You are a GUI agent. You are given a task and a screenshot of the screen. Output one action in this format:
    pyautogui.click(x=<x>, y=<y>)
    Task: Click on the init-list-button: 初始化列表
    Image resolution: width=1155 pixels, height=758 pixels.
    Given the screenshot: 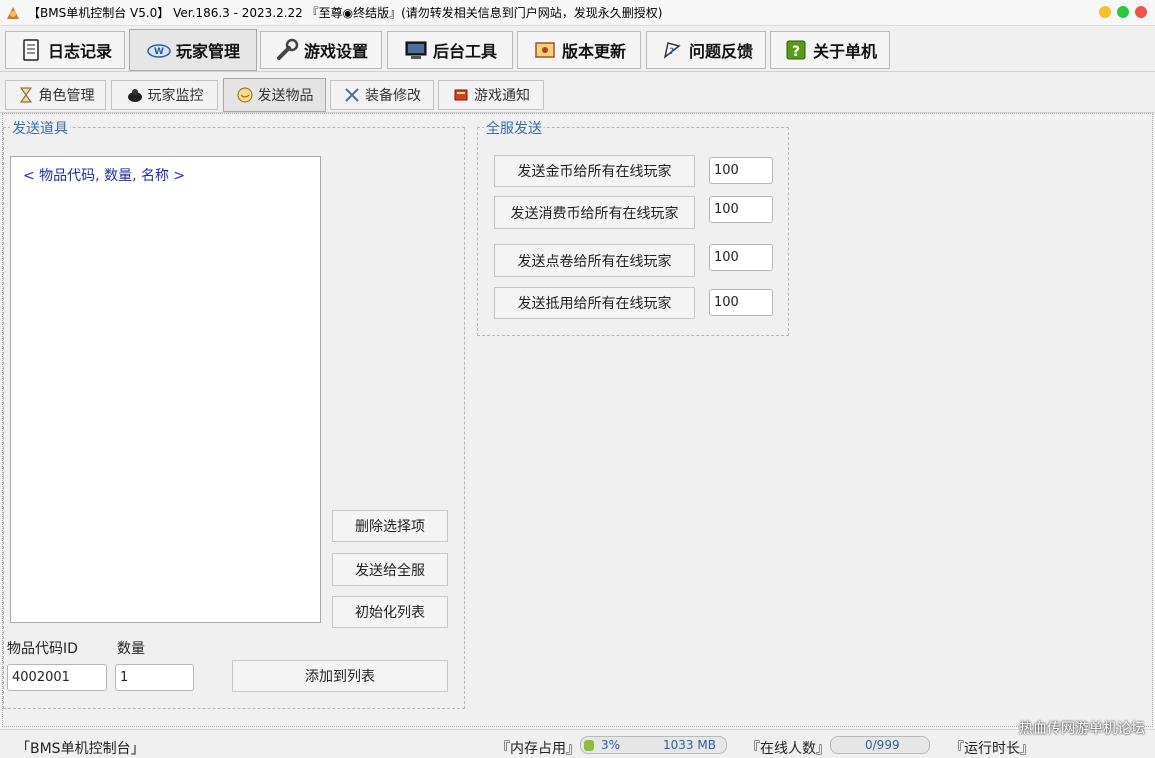 What is the action you would take?
    pyautogui.click(x=390, y=612)
    